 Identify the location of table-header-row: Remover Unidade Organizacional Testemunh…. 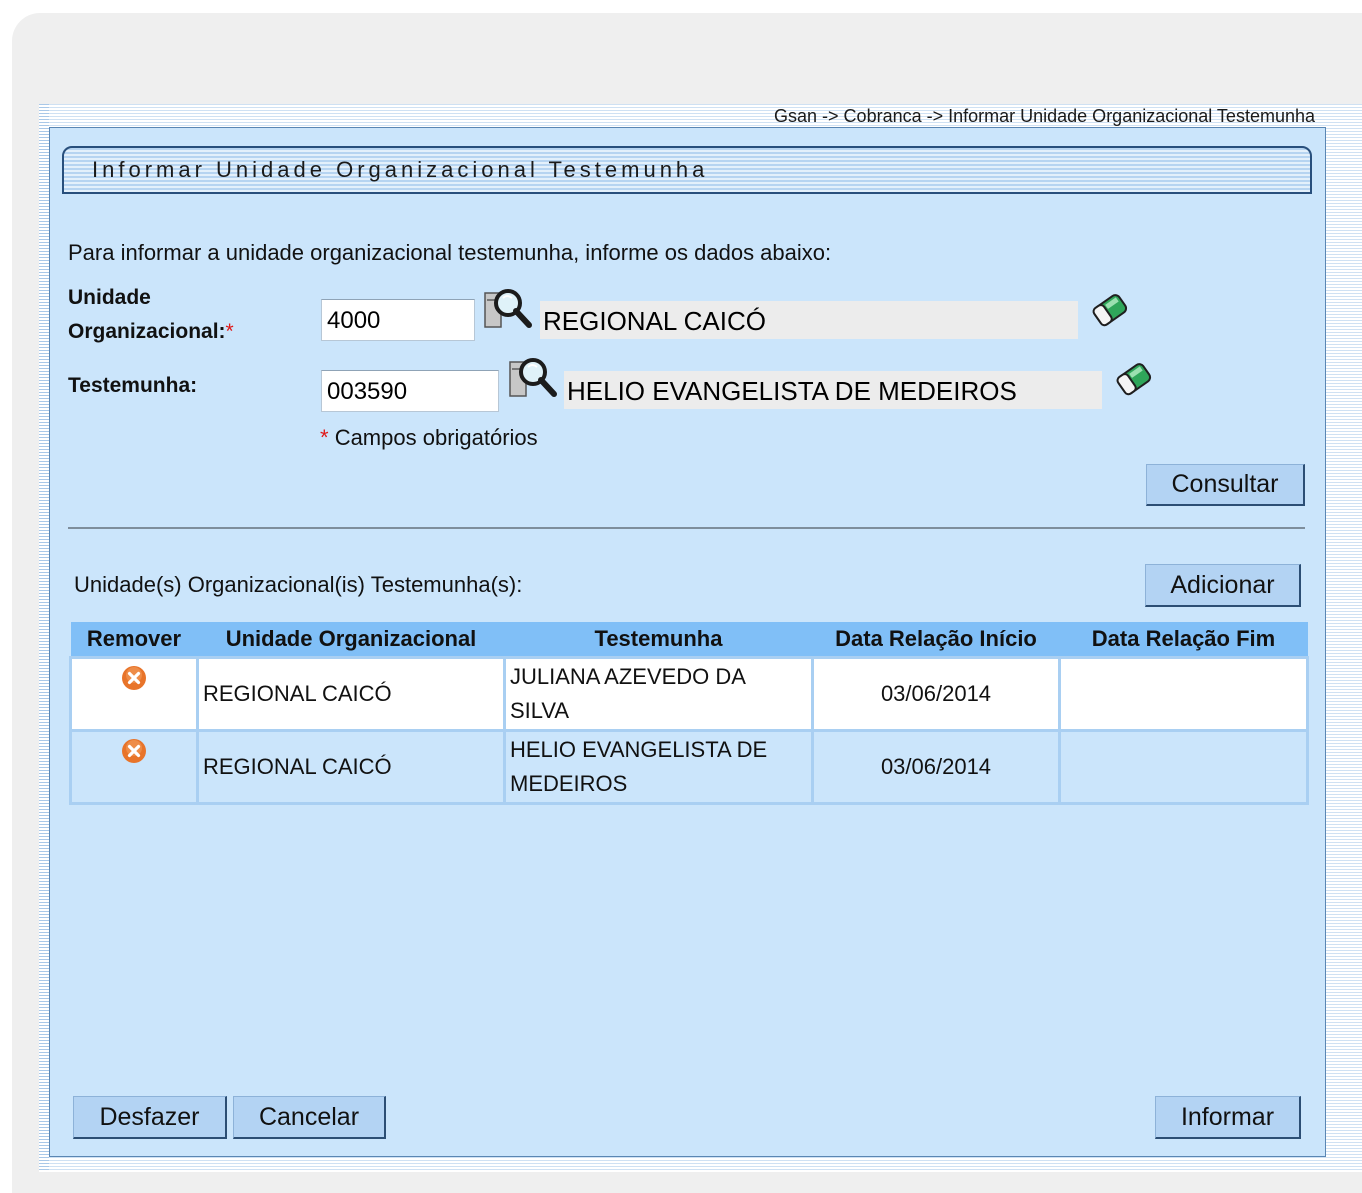
(689, 640).